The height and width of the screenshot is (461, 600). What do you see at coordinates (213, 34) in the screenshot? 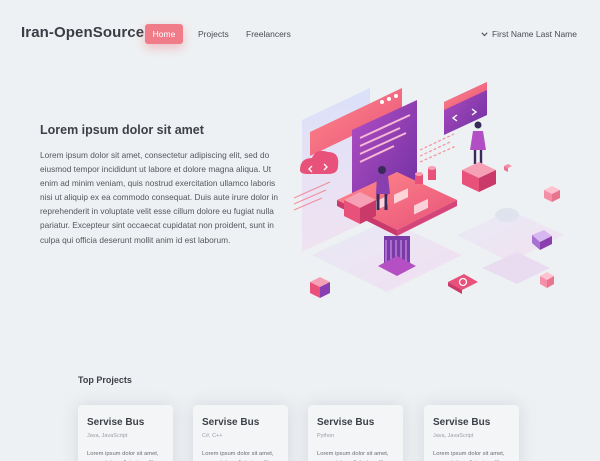
I see `nav-projects-link: Projects` at bounding box center [213, 34].